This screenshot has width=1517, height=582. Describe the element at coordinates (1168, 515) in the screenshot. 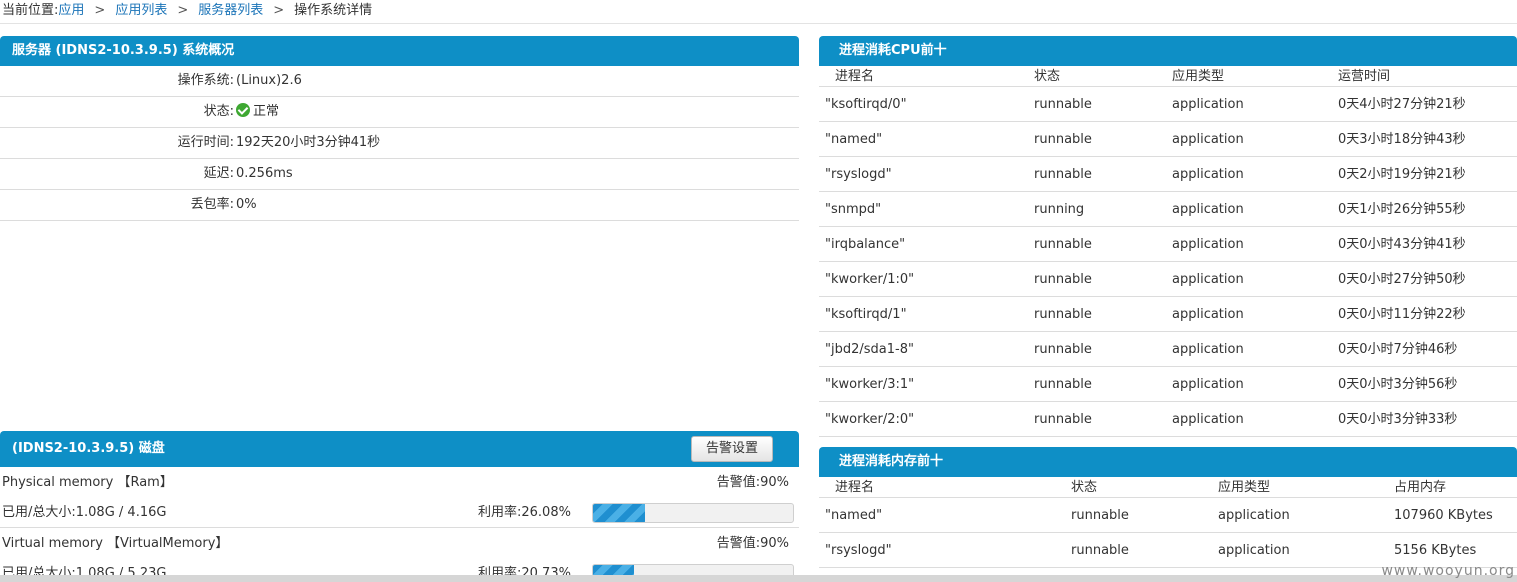

I see `table-row: "named" runnable application 107960 KBytes` at that location.